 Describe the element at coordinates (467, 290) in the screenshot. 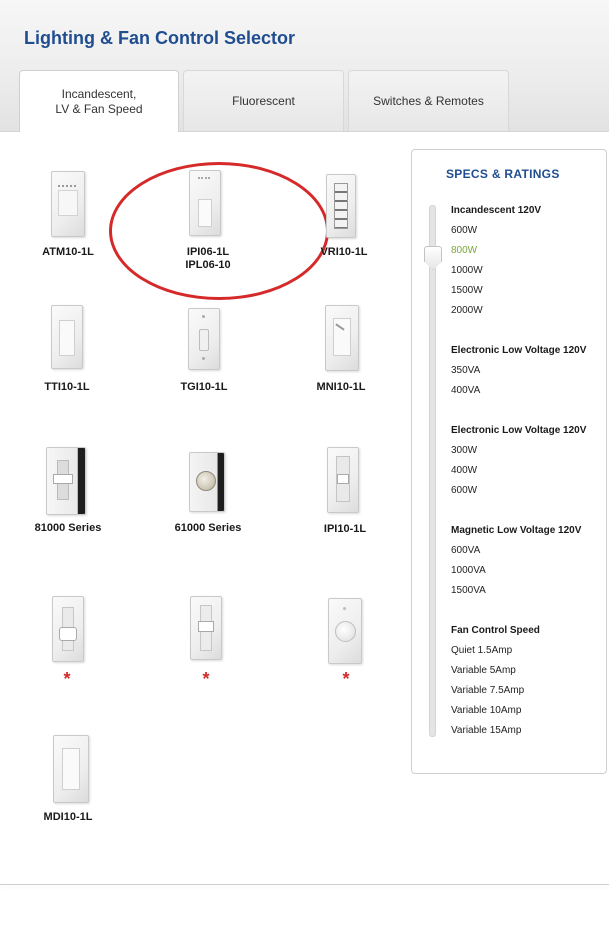

I see `spec-value: 1500W` at that location.